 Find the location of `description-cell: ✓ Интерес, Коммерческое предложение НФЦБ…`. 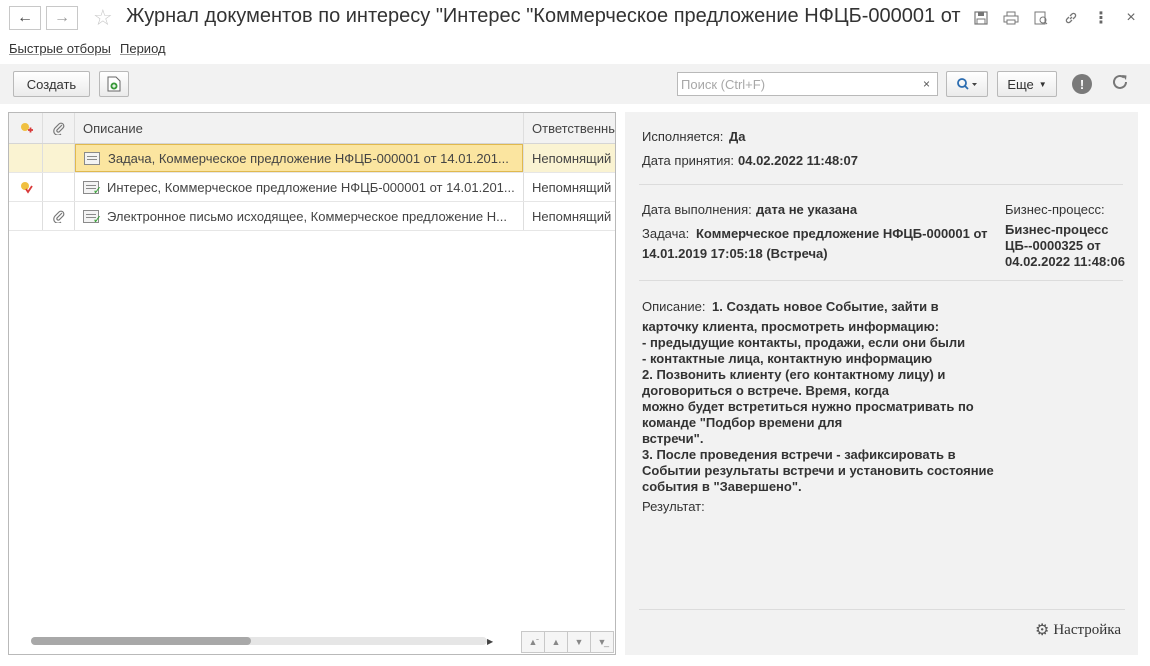

description-cell: ✓ Интерес, Коммерческое предложение НФЦБ… is located at coordinates (303, 187).